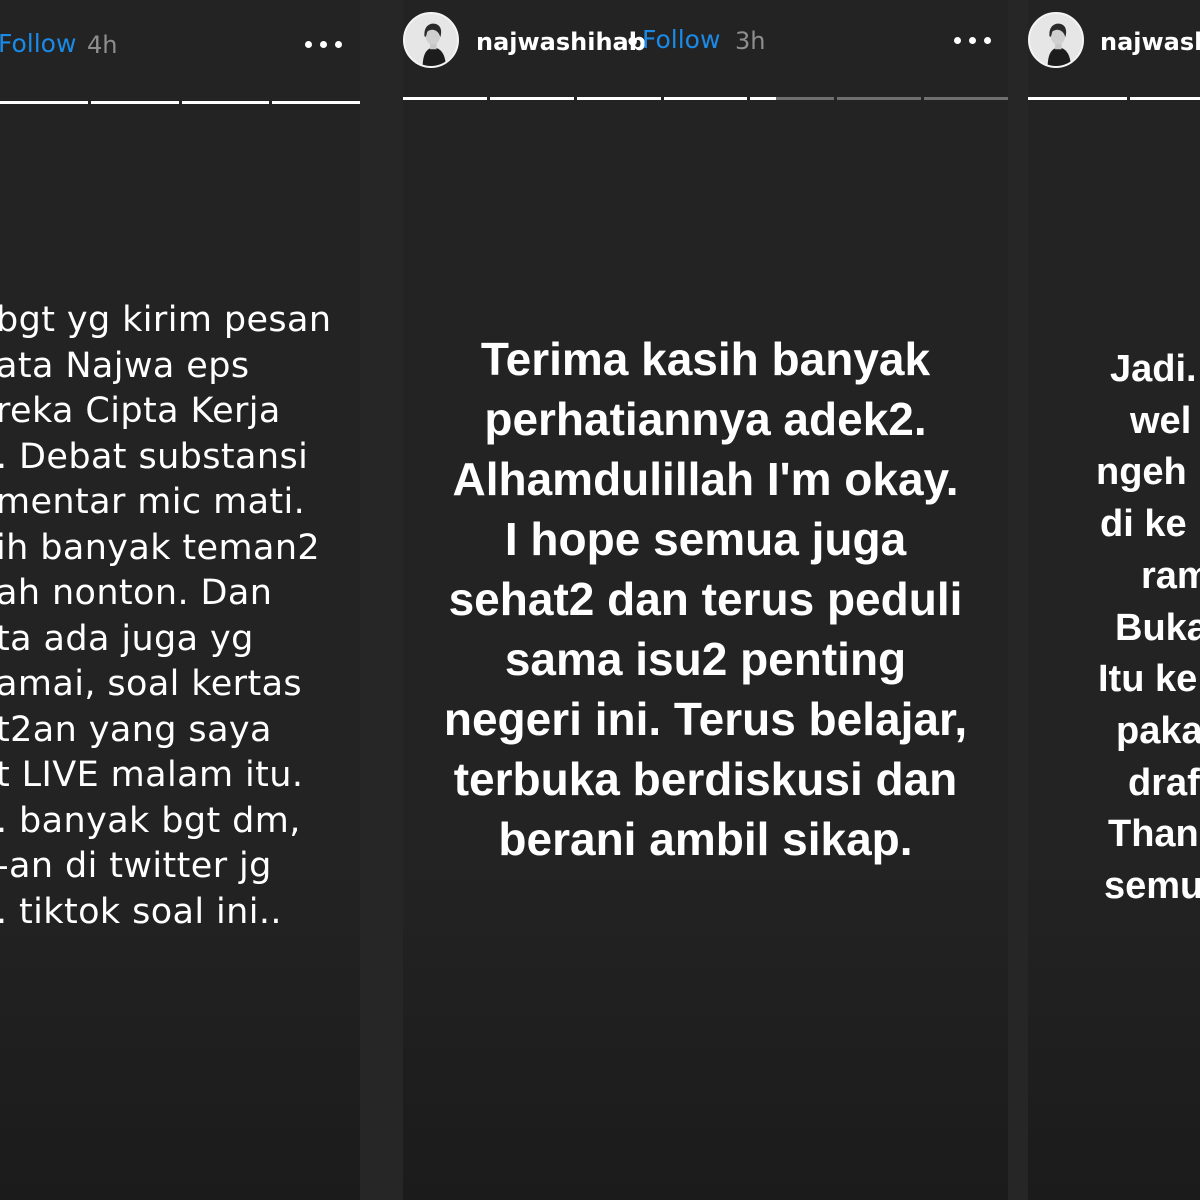 This screenshot has width=1200, height=1200. What do you see at coordinates (705, 359) in the screenshot?
I see `caption-line: Terima kasih banyak` at bounding box center [705, 359].